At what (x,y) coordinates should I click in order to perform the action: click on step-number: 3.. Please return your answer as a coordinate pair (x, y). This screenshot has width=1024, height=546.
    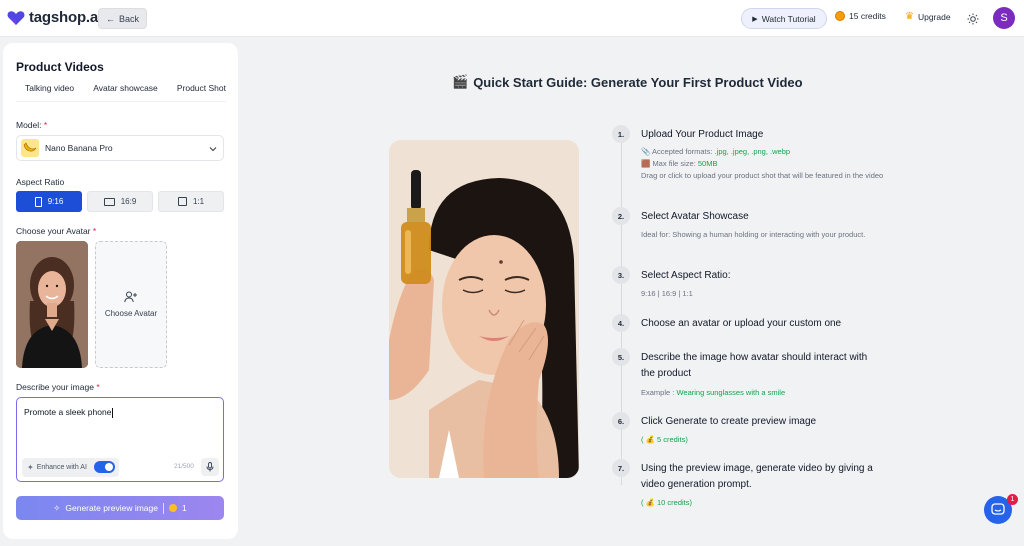
    Looking at the image, I should click on (621, 275).